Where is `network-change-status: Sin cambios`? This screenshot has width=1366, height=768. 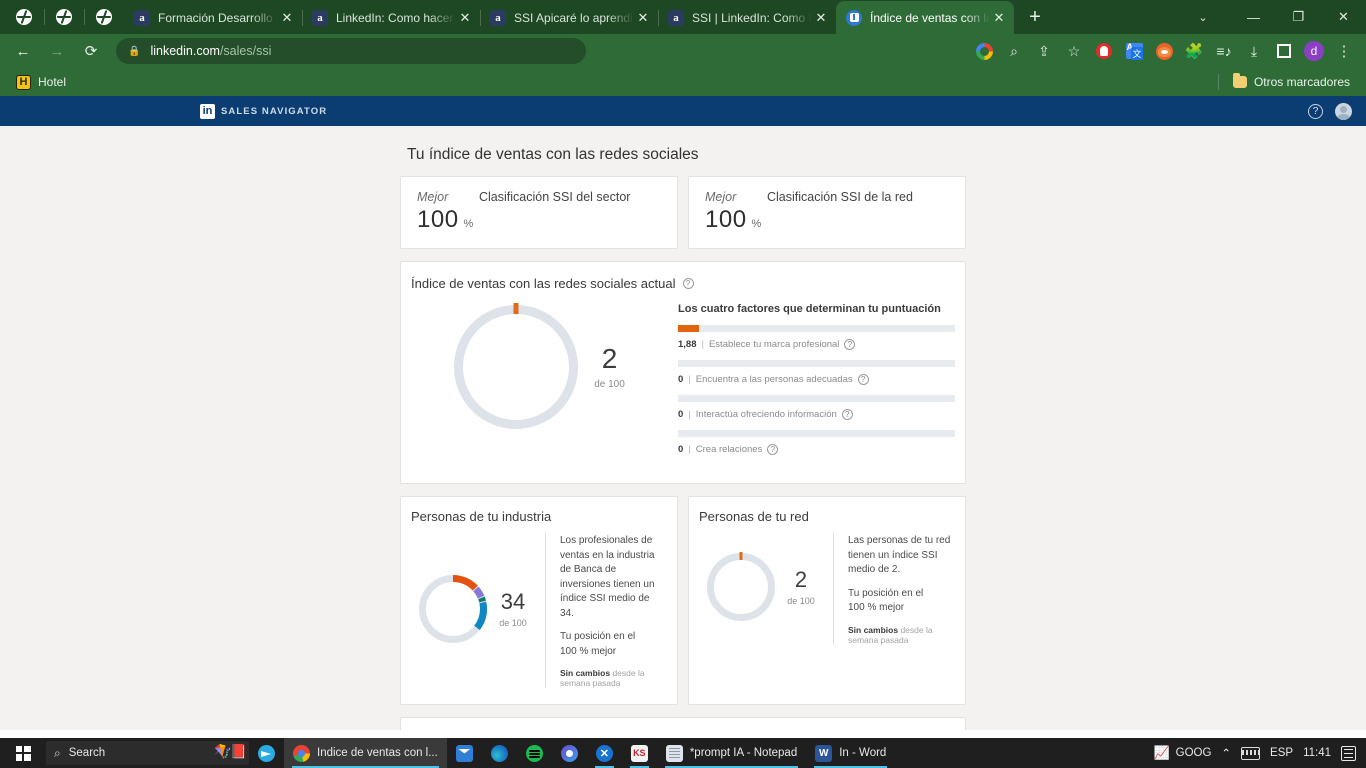 network-change-status: Sin cambios is located at coordinates (873, 629).